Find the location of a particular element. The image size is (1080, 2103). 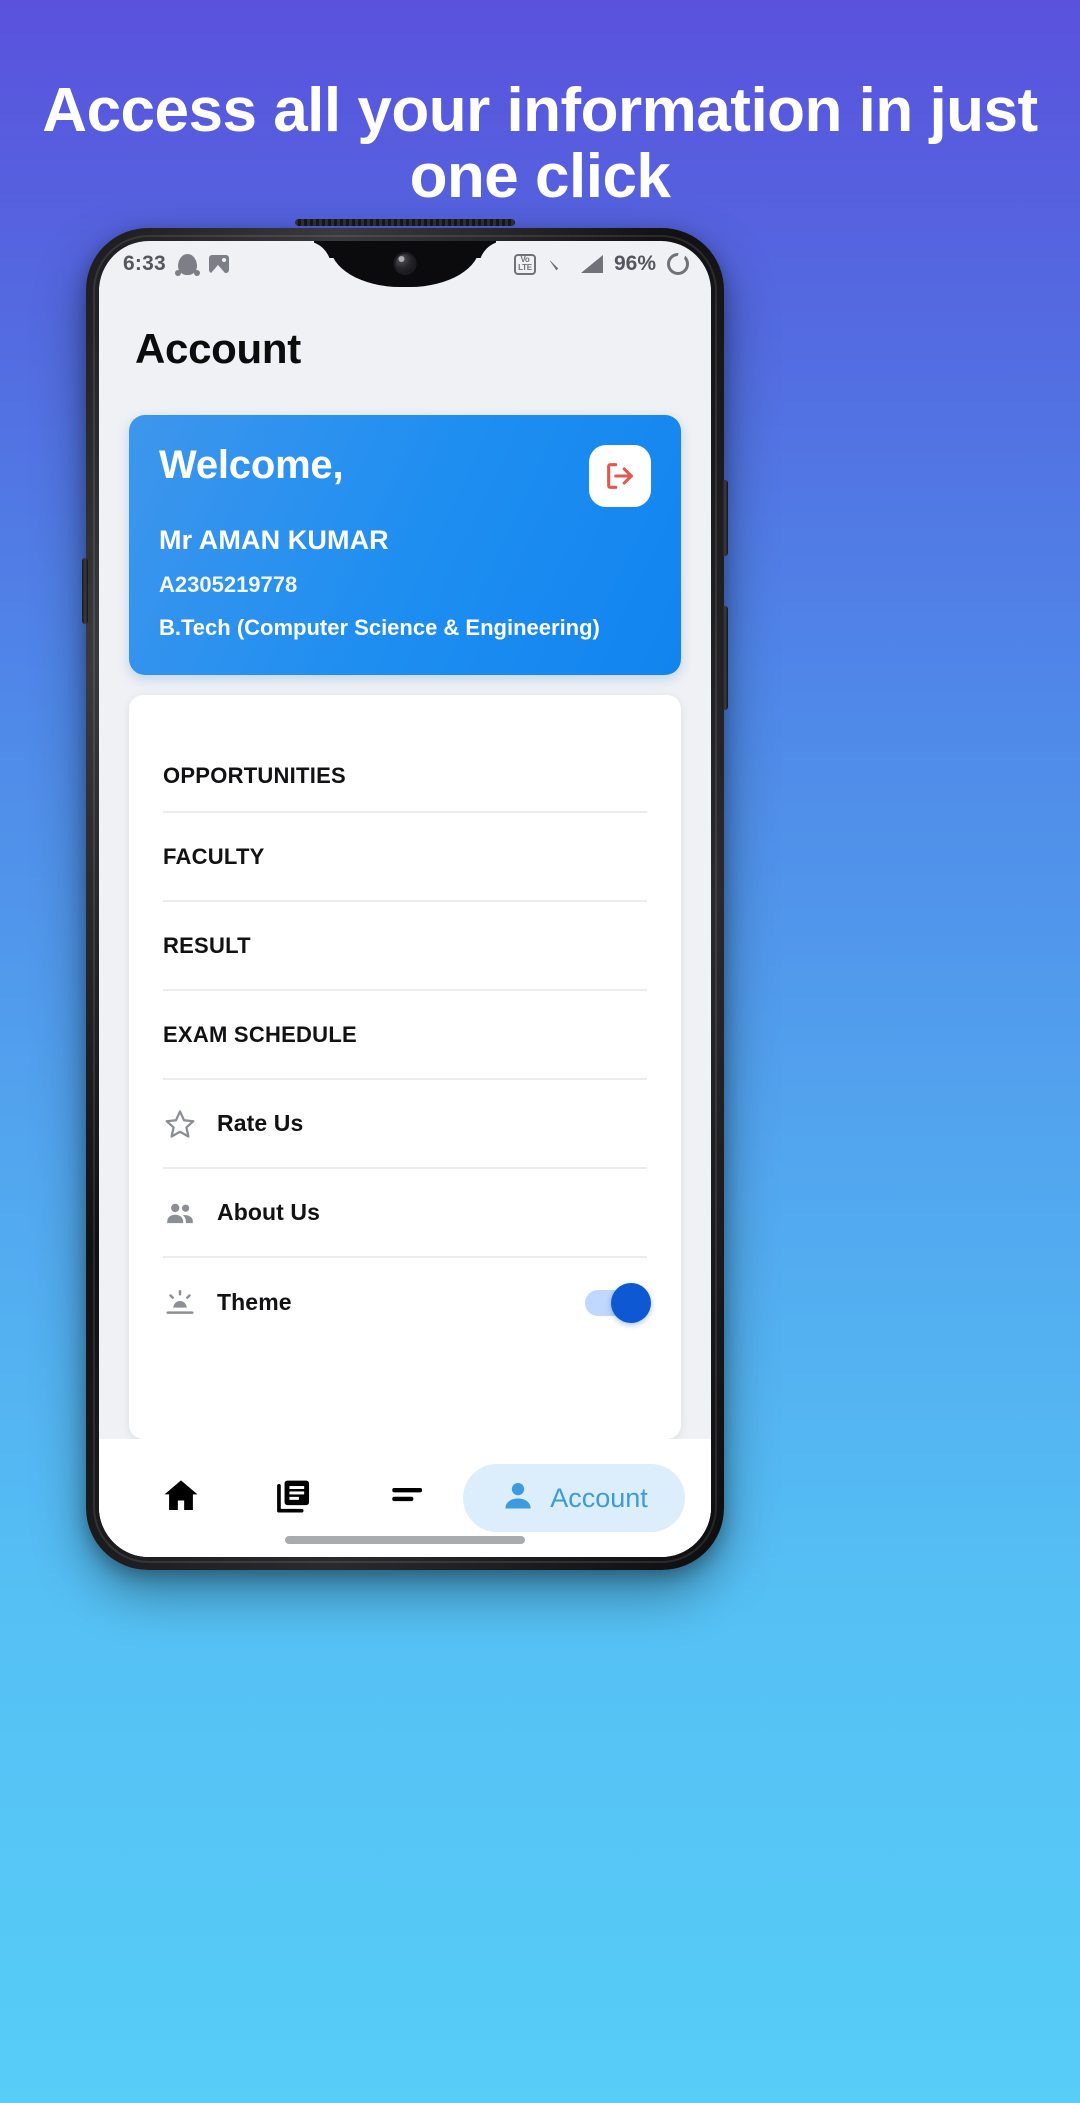

welcome-card-header: Welcome, is located at coordinates (405, 475).